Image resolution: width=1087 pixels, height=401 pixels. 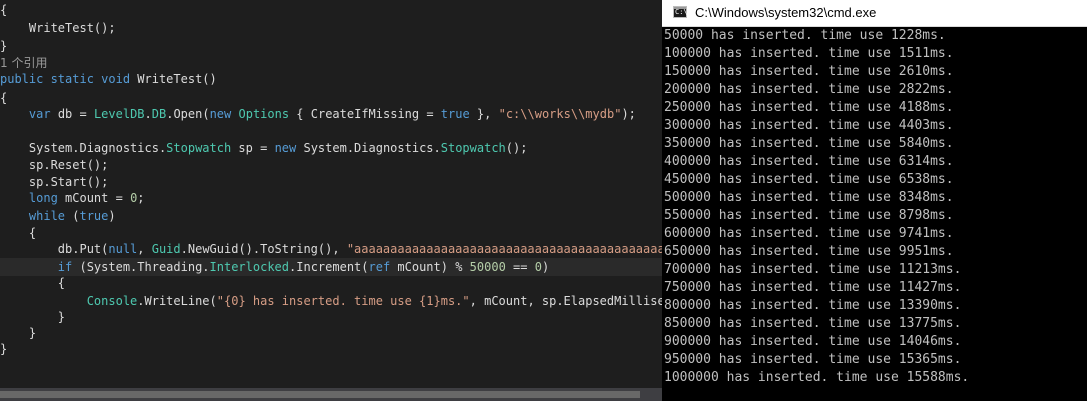 I want to click on console-line: 600000 has inserted. time use 9741ms., so click(x=809, y=233).